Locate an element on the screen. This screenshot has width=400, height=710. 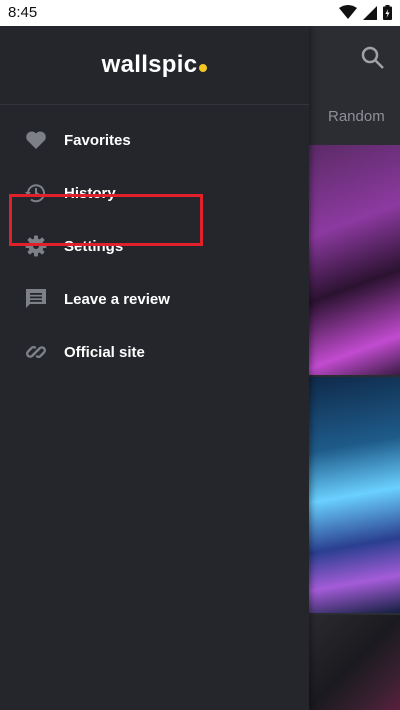
menu-item-official-site: Official site is located at coordinates (154, 352).